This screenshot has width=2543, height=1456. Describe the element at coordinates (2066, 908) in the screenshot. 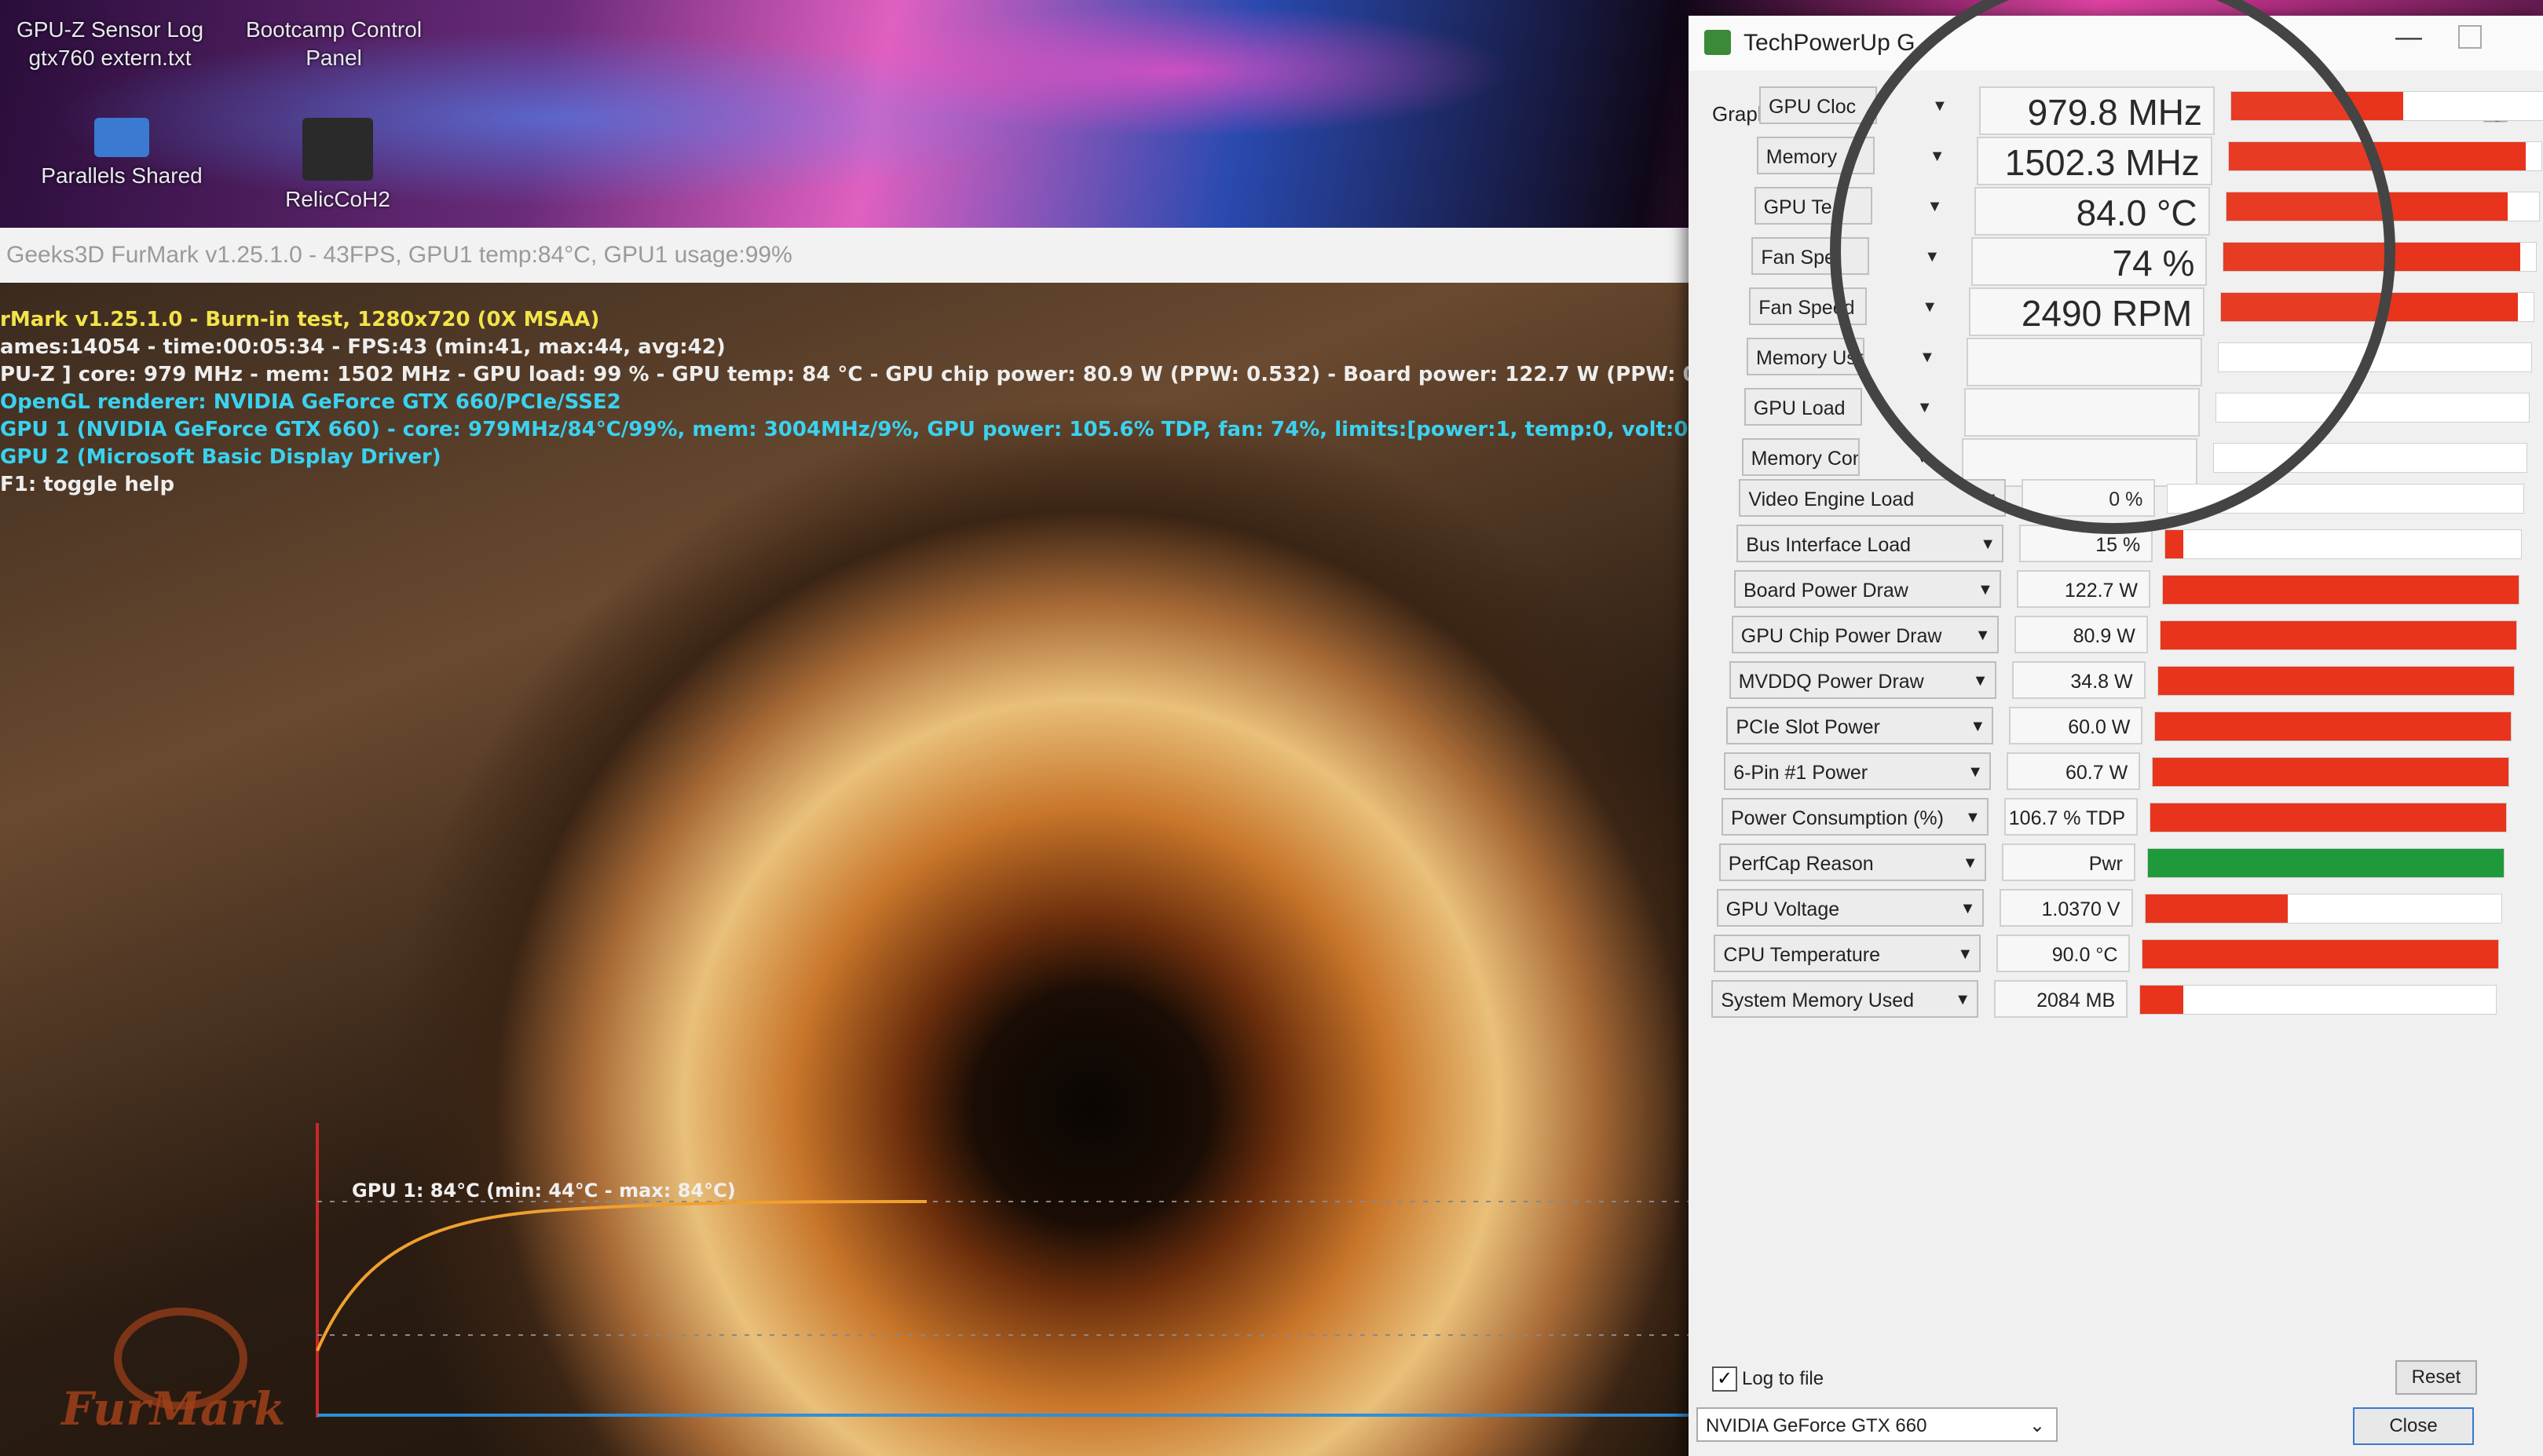

I see `sensor-value: 1.0370 V` at that location.